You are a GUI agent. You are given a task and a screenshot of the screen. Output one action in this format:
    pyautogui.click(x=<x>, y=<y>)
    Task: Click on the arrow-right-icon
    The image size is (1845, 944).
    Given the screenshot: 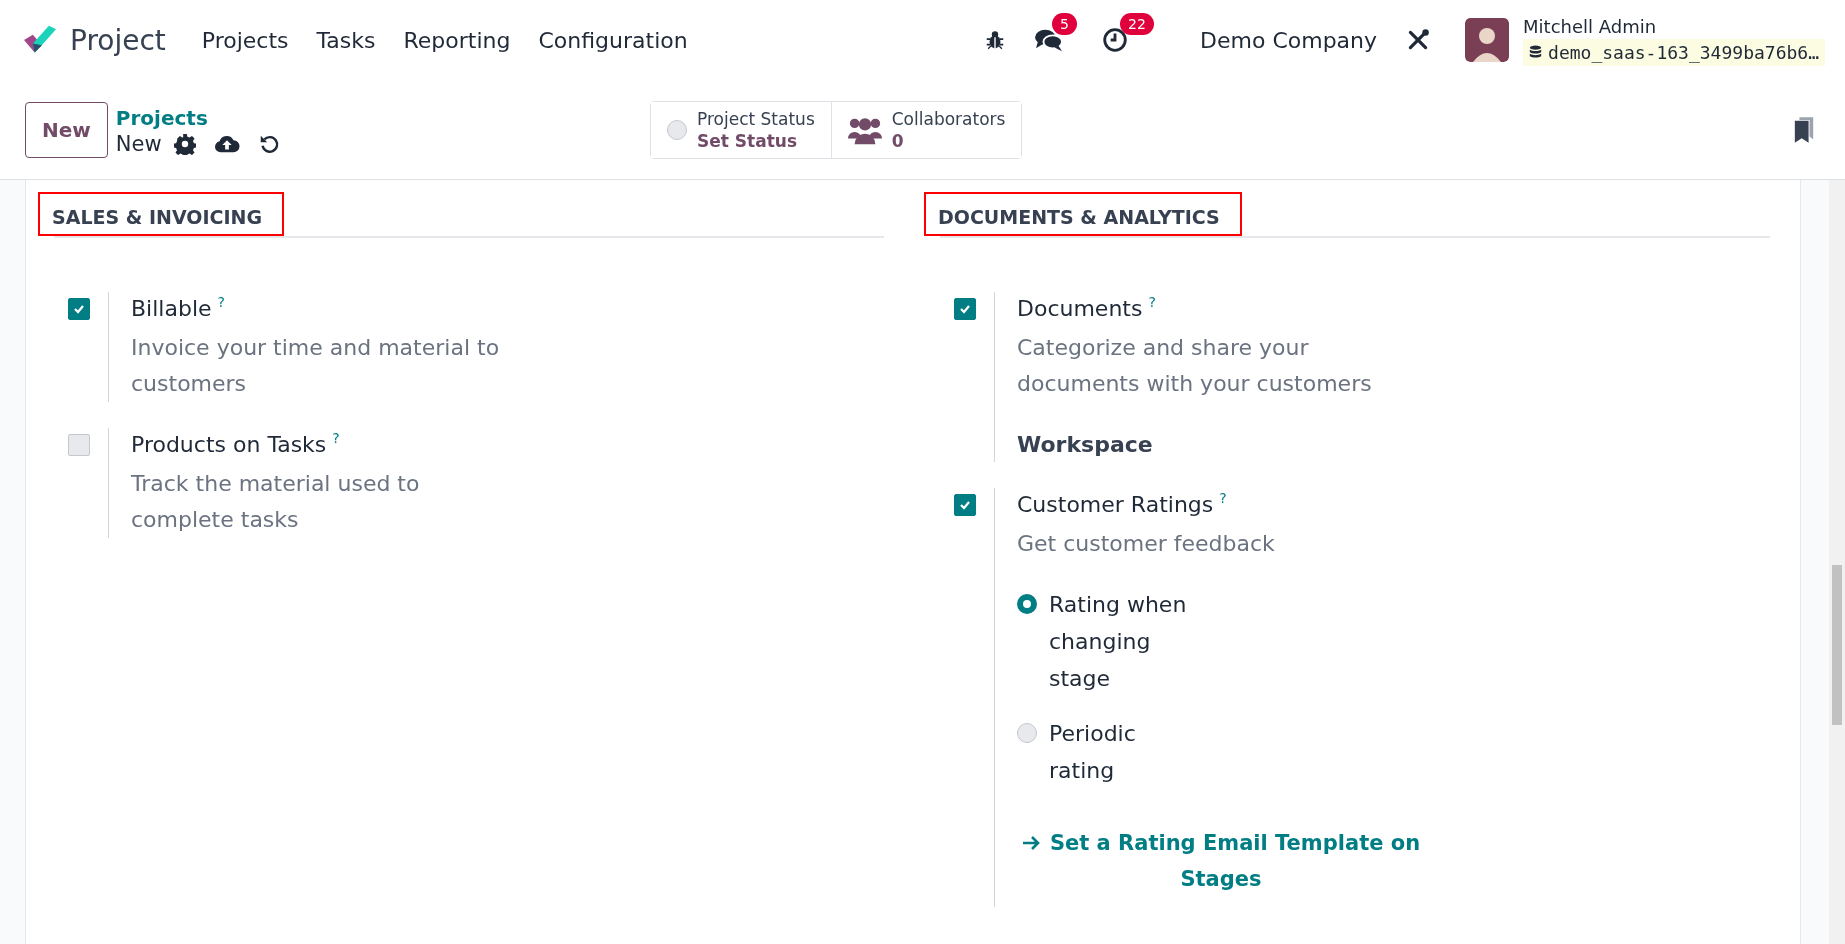 What is the action you would take?
    pyautogui.click(x=1031, y=843)
    